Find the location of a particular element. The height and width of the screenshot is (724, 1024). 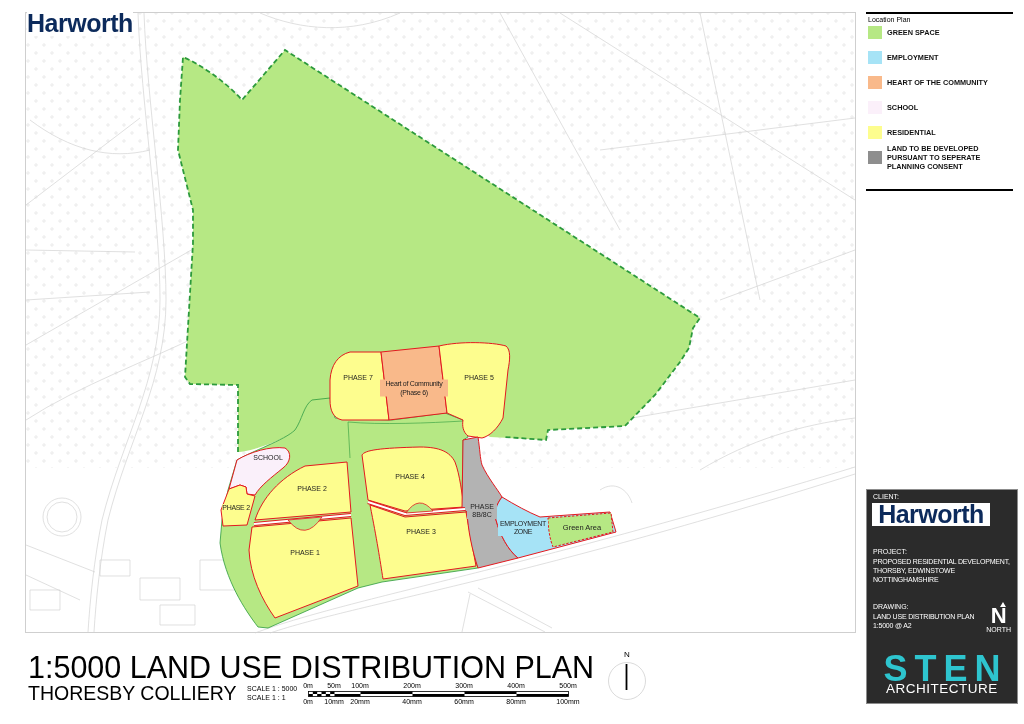

north-letter: N is located at coordinates (998, 616).